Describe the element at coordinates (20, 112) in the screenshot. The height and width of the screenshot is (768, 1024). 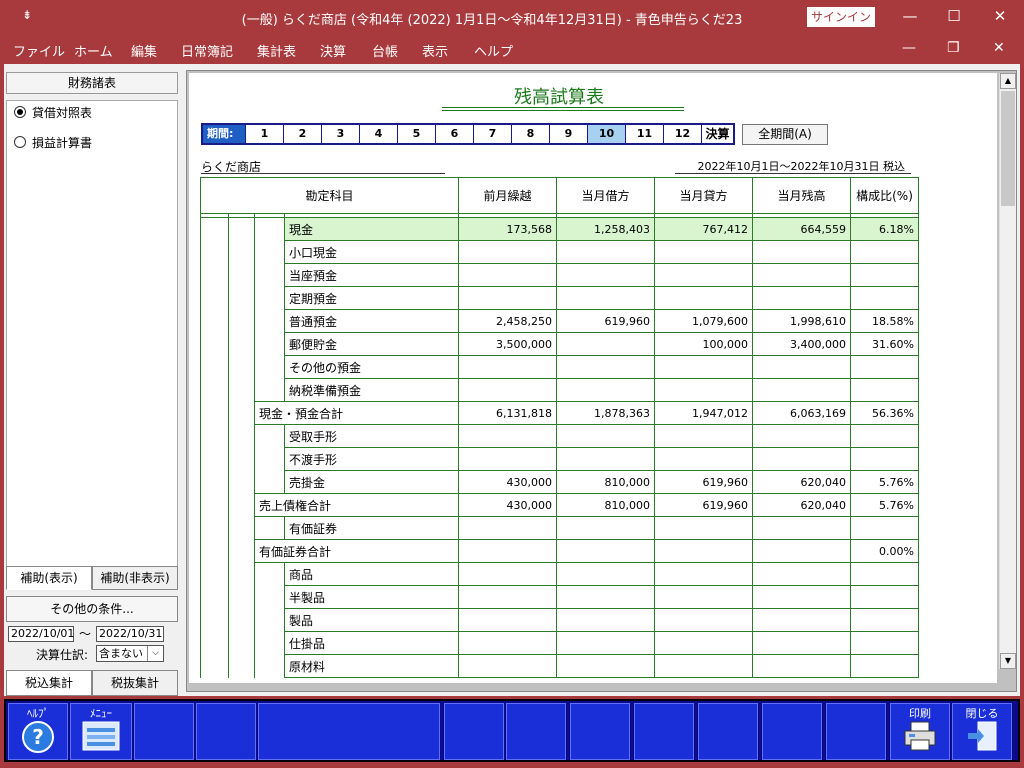
I see `radio-on-icon` at that location.